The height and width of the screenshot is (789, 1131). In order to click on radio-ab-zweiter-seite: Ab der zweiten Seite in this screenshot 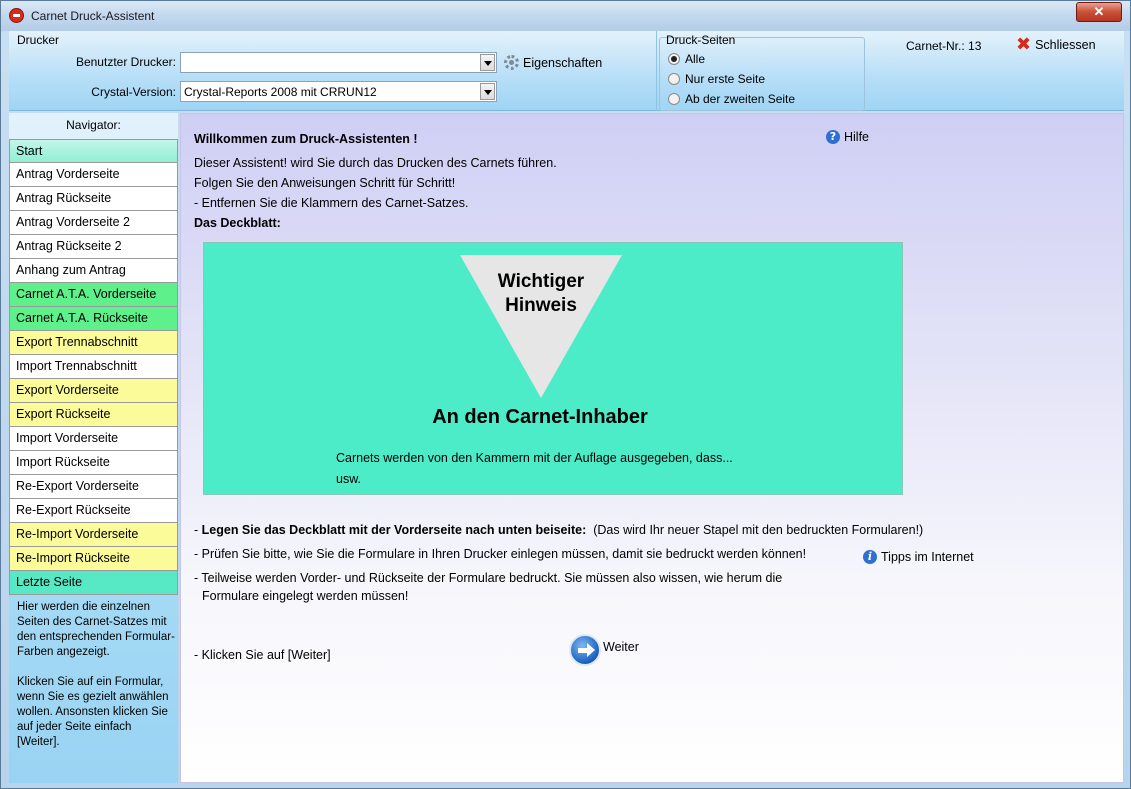, I will do `click(731, 99)`.